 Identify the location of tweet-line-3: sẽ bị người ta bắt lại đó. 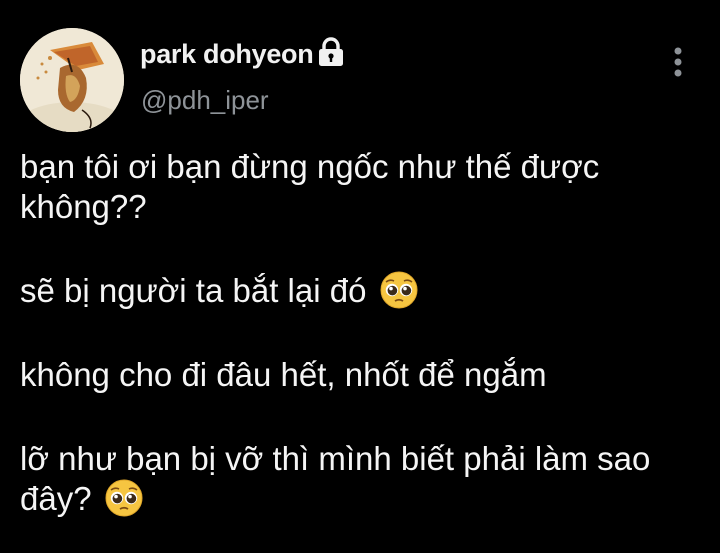
(360, 291).